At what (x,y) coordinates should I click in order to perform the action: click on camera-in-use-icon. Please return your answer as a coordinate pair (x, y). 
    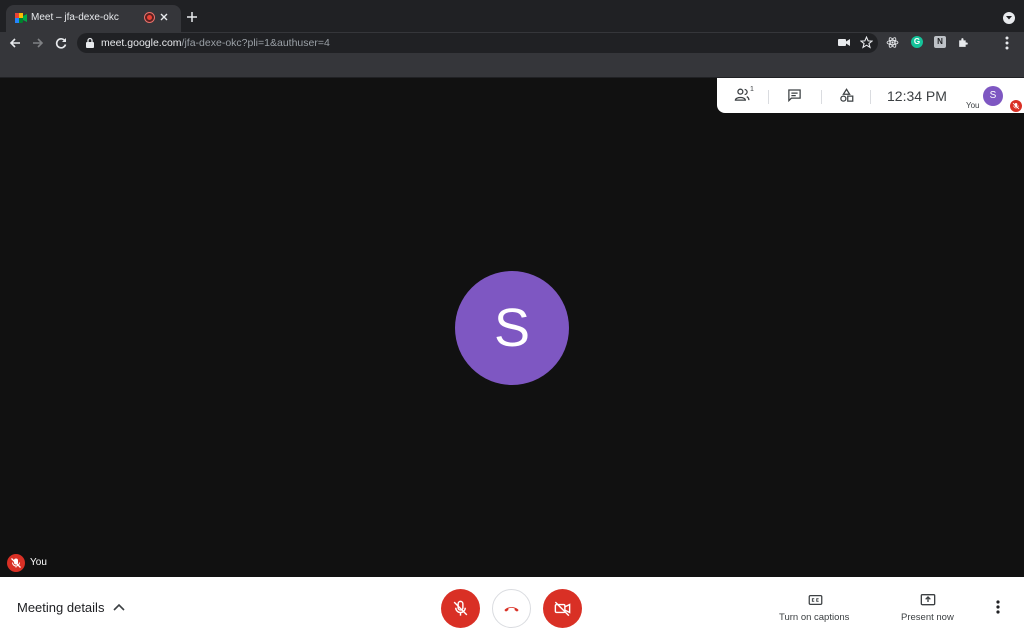
    Looking at the image, I should click on (844, 42).